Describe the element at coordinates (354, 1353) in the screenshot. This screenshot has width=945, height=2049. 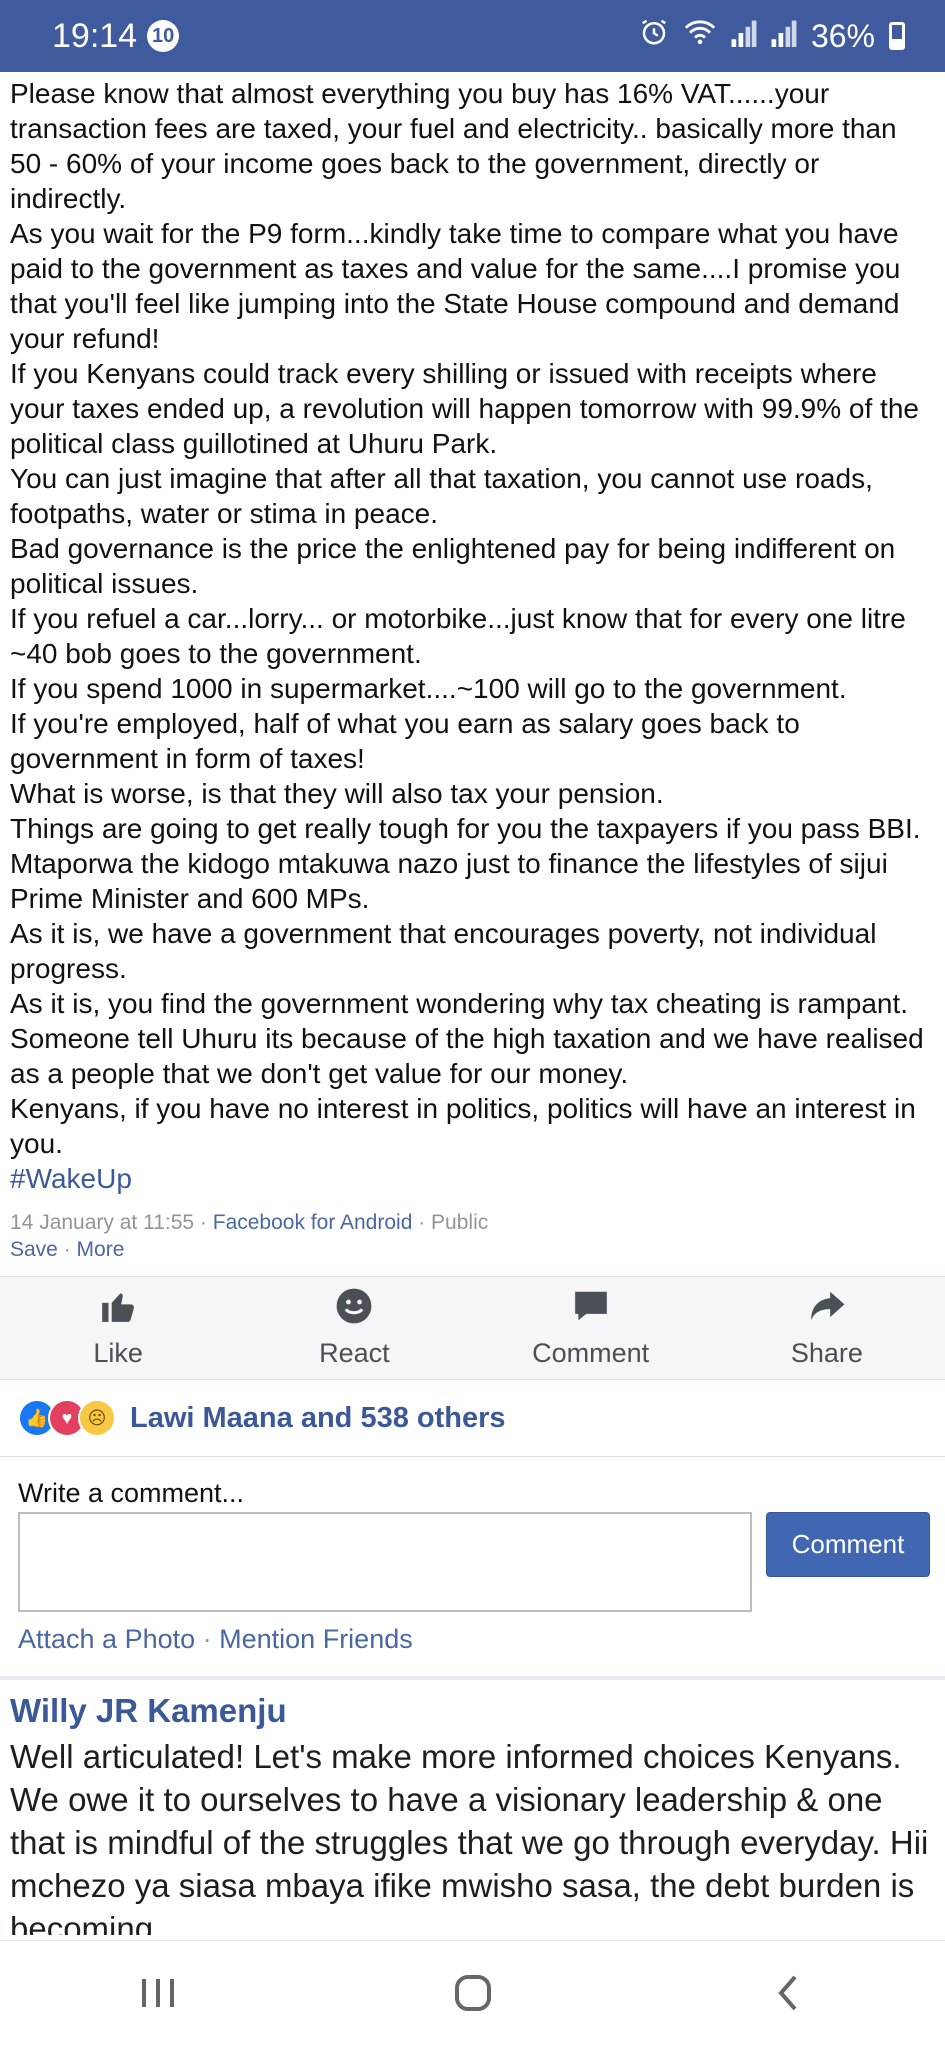
I see `react-label: React` at that location.